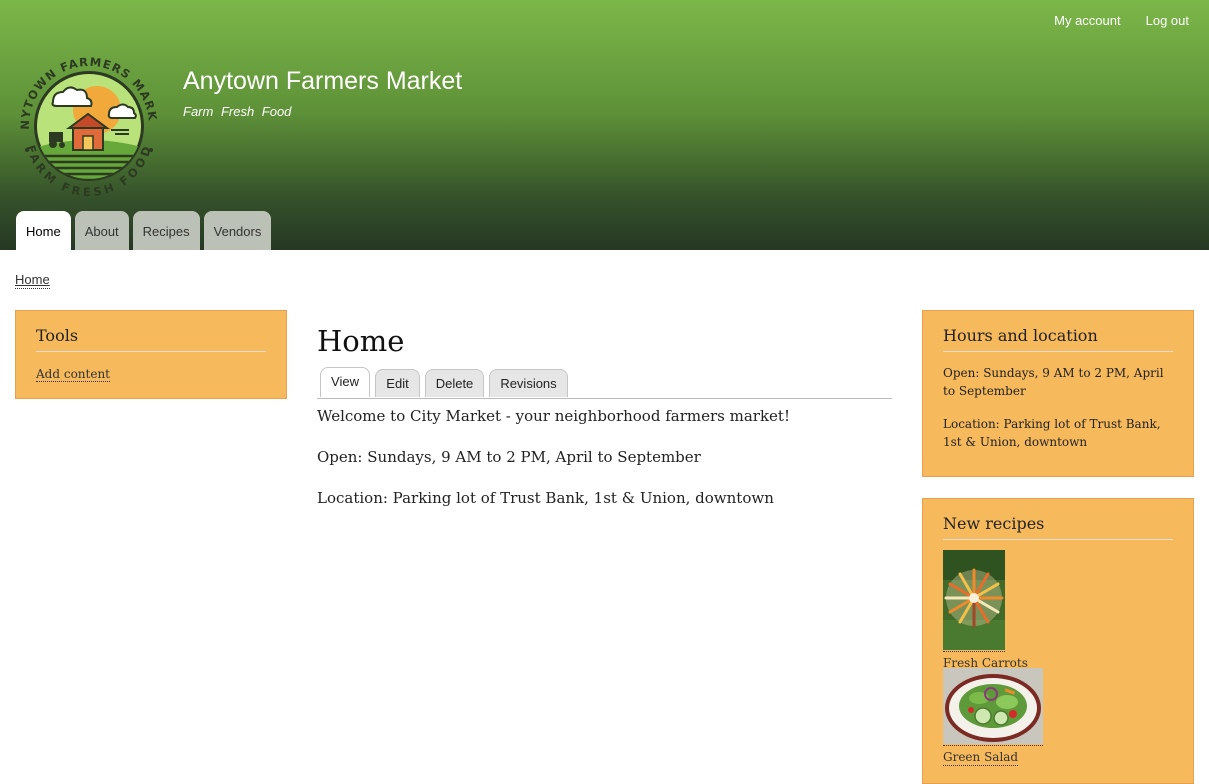 This screenshot has height=784, width=1209. What do you see at coordinates (1058, 641) in the screenshot?
I see `new-recipes-block: New recipes Fresh Carrots Green Salad` at bounding box center [1058, 641].